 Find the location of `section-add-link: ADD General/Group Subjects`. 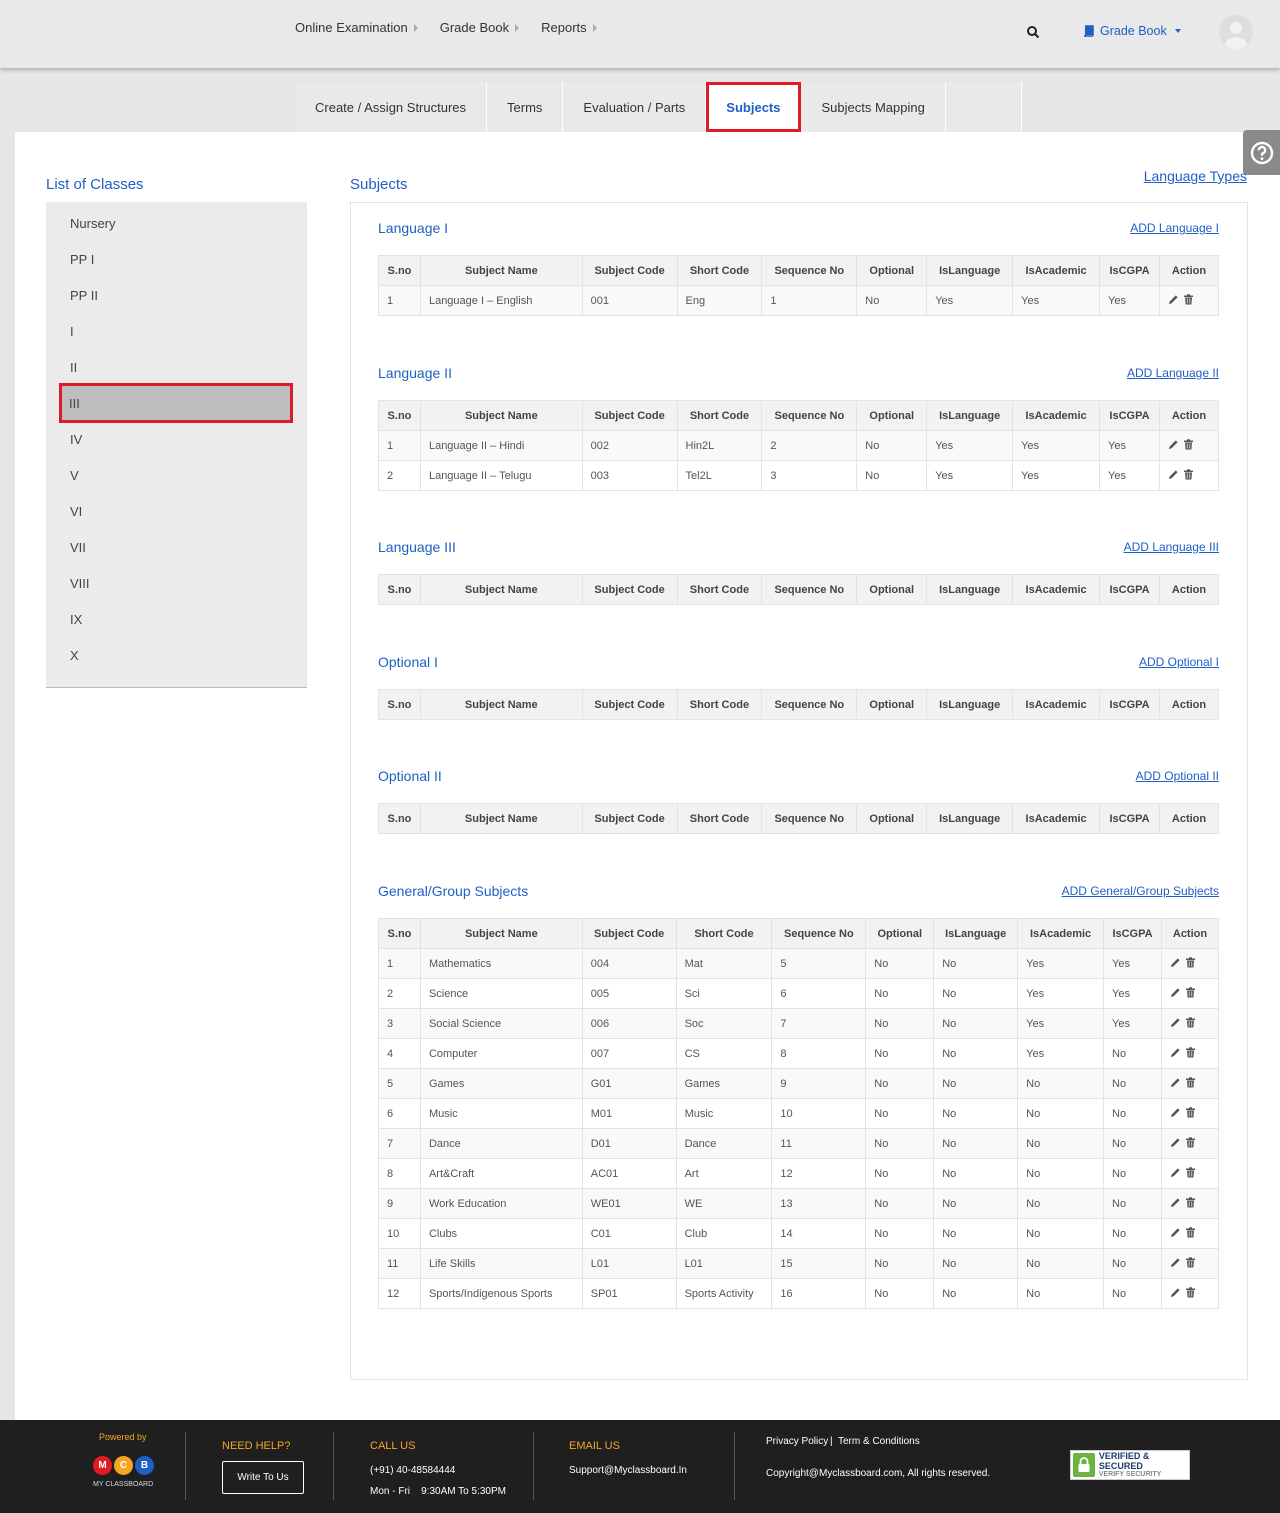

section-add-link: ADD General/Group Subjects is located at coordinates (1140, 891).